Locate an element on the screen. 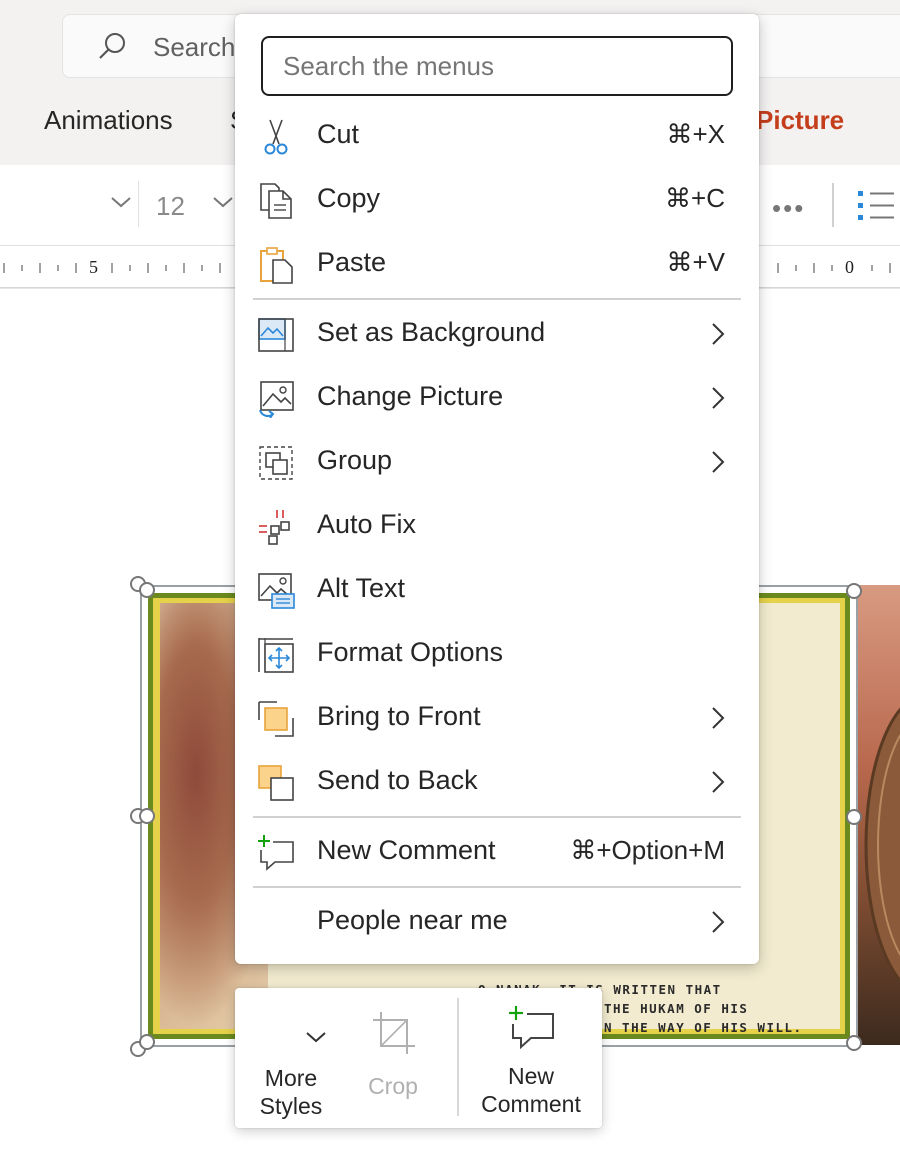  menu-item-label: Group is located at coordinates (355, 460).